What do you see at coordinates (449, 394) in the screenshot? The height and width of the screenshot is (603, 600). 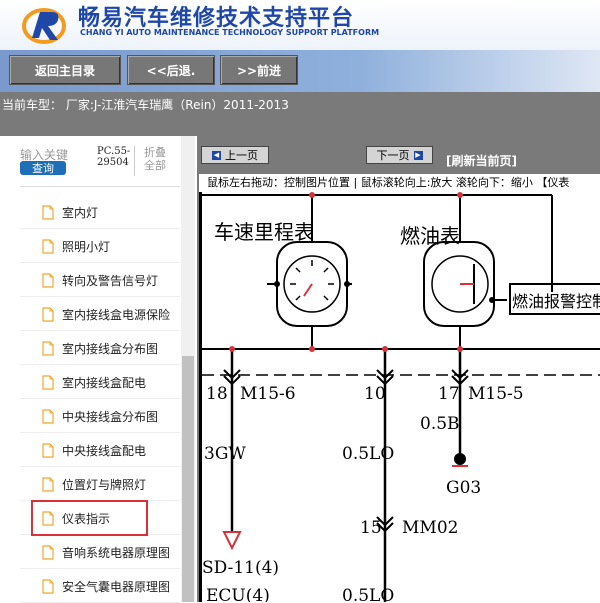 I see `pin-17-label: 17` at bounding box center [449, 394].